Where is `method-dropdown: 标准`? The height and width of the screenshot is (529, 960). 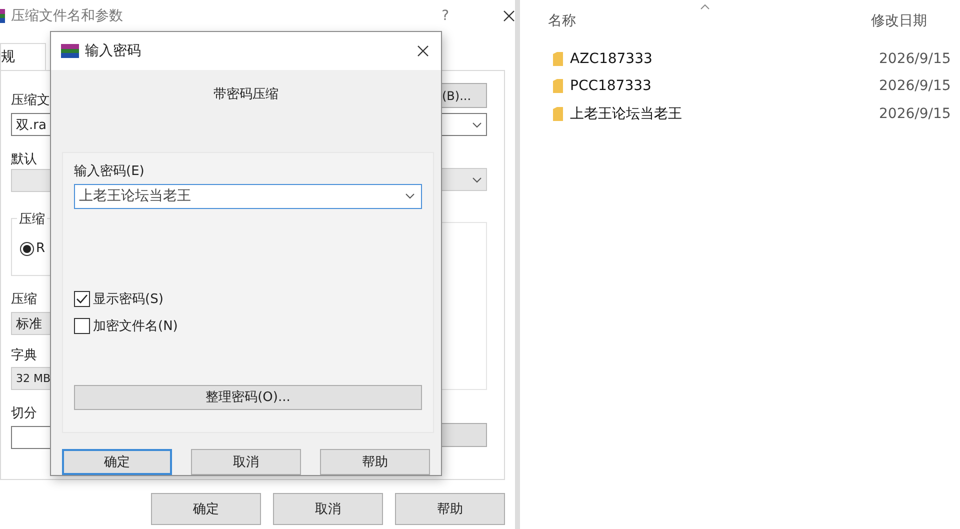
method-dropdown: 标准 is located at coordinates (31, 323).